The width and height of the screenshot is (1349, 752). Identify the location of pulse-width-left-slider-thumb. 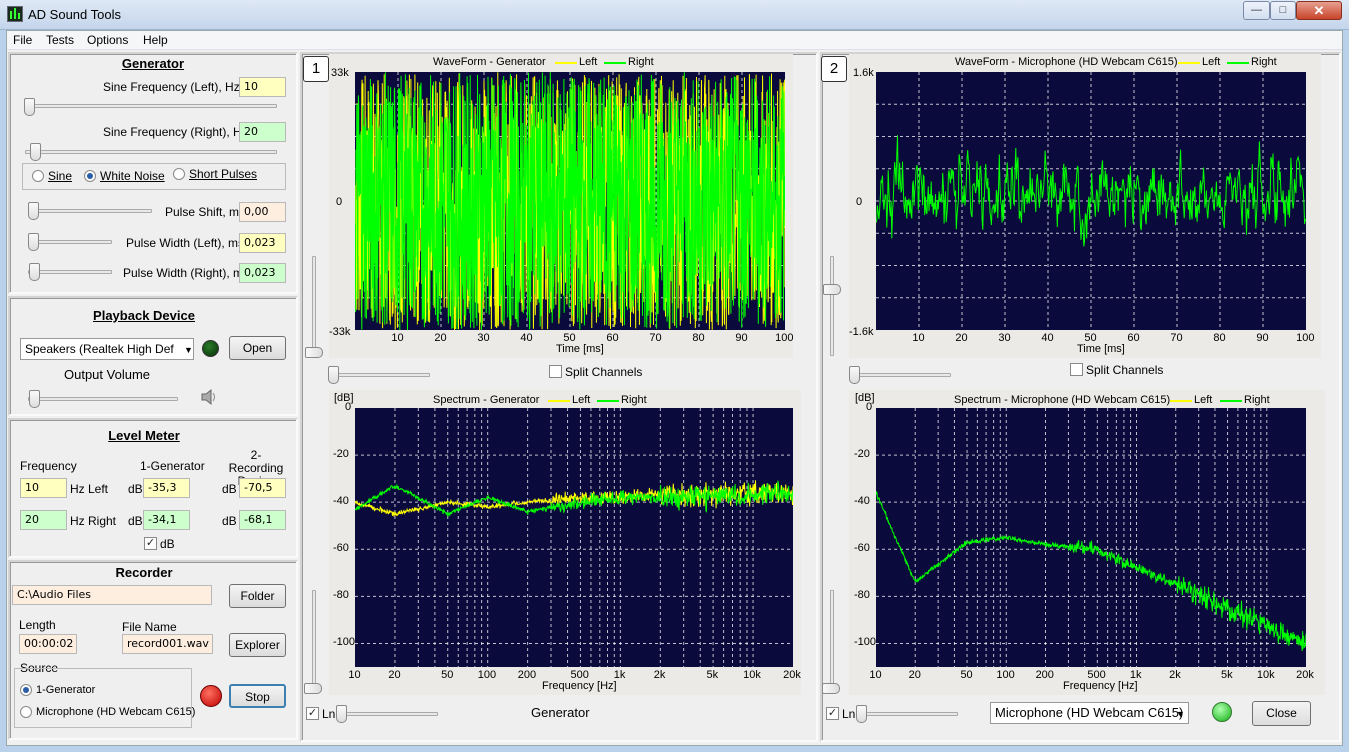
(33, 242).